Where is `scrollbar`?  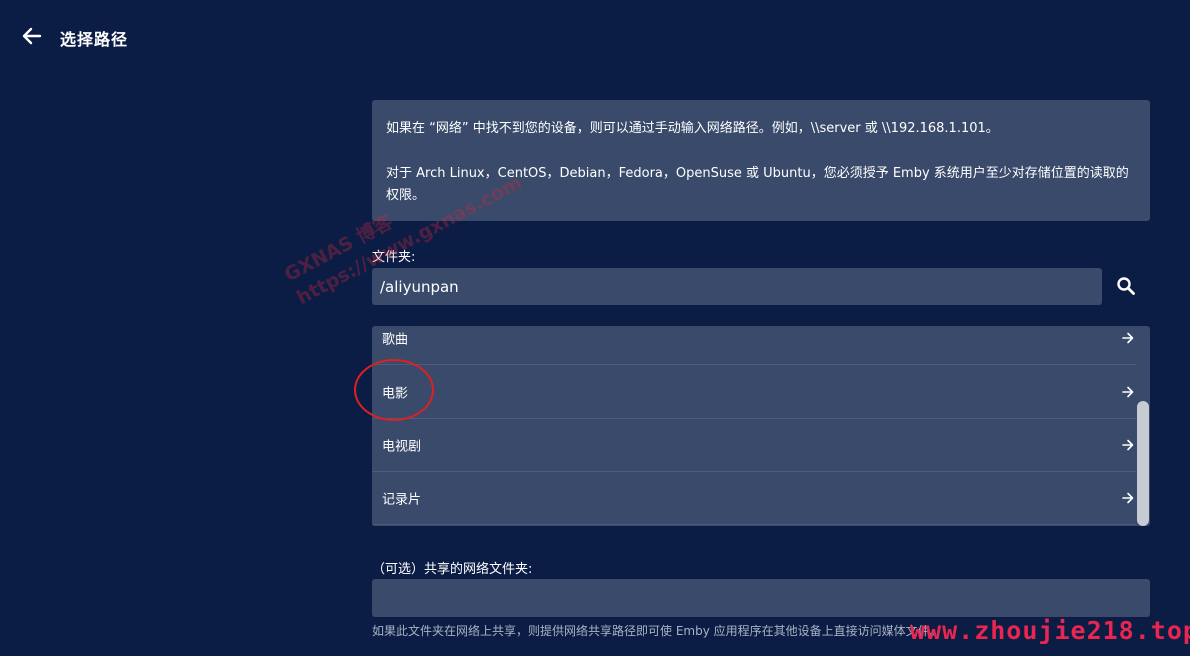 scrollbar is located at coordinates (1143, 426).